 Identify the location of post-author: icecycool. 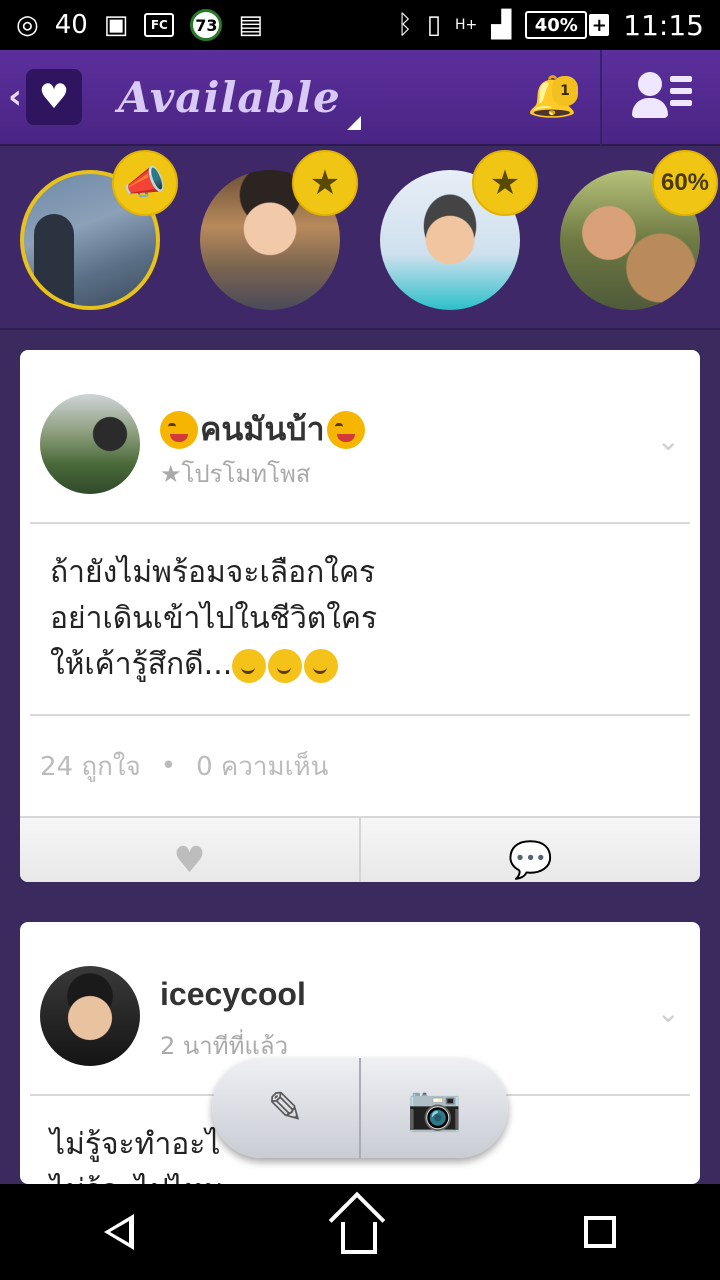
(233, 994).